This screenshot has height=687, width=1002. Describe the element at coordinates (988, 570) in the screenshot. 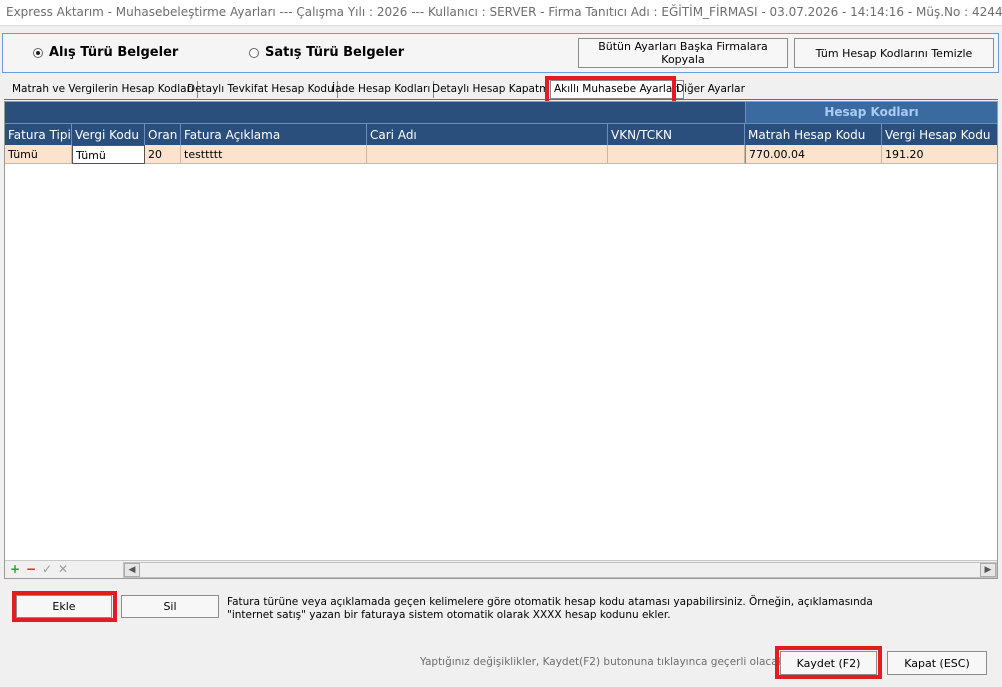

I see `scroll-right-icon: ▶` at that location.